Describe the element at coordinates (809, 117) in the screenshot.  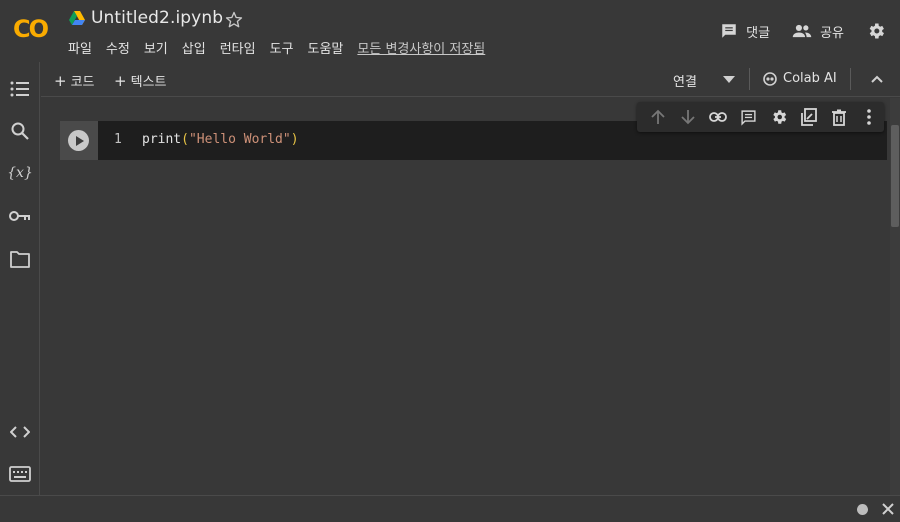
I see `mirror-cell-icon` at that location.